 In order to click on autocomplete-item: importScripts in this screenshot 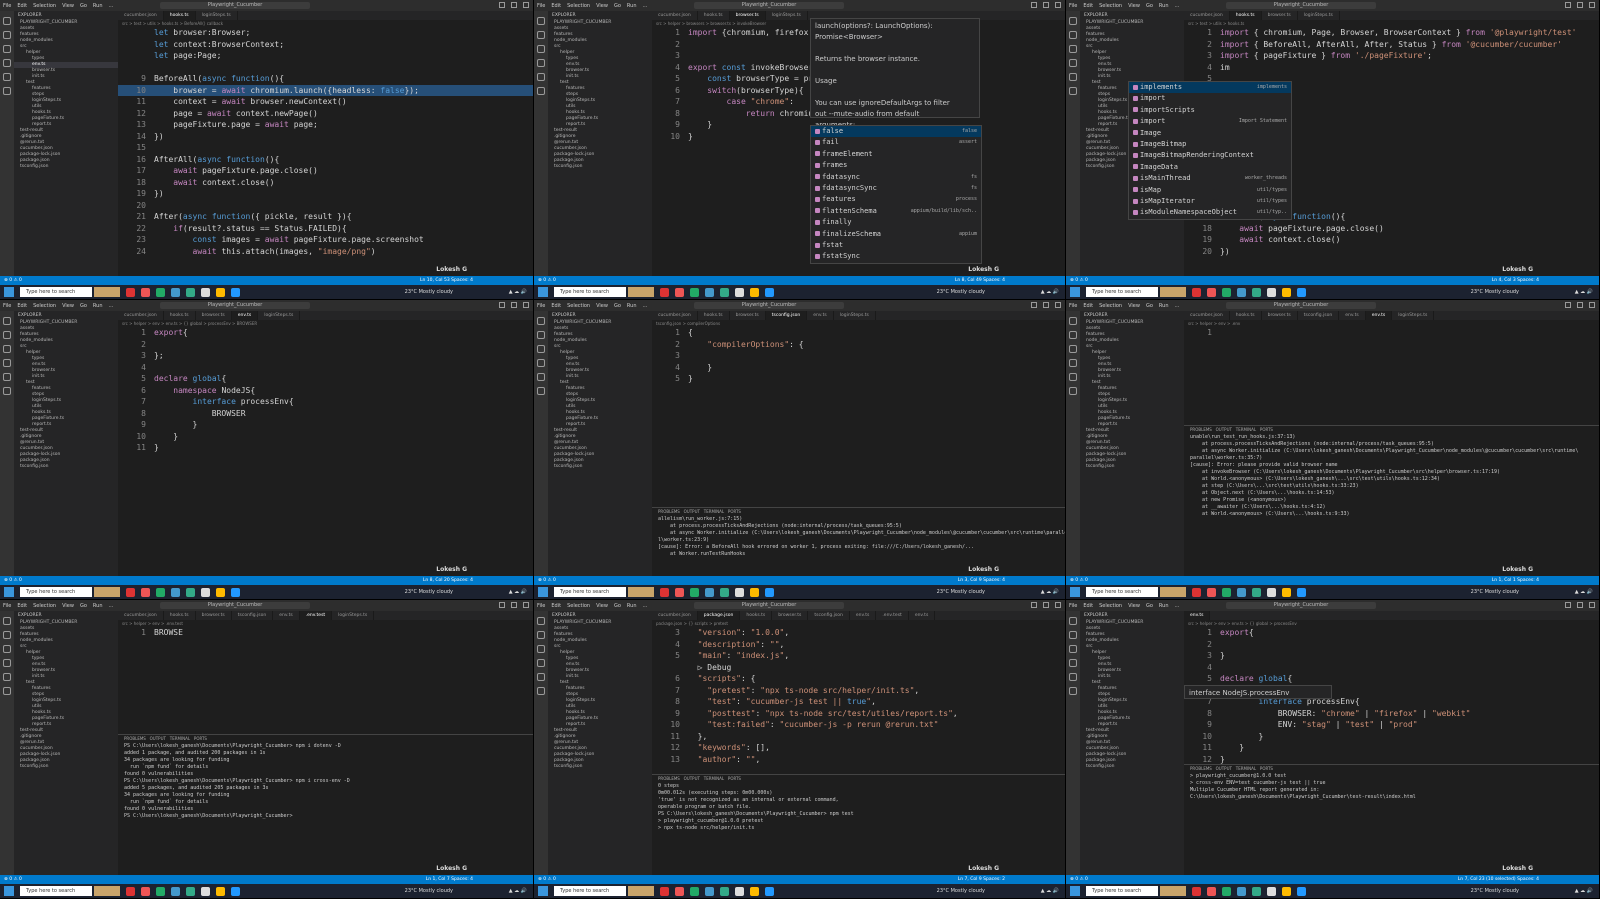, I will do `click(1210, 110)`.